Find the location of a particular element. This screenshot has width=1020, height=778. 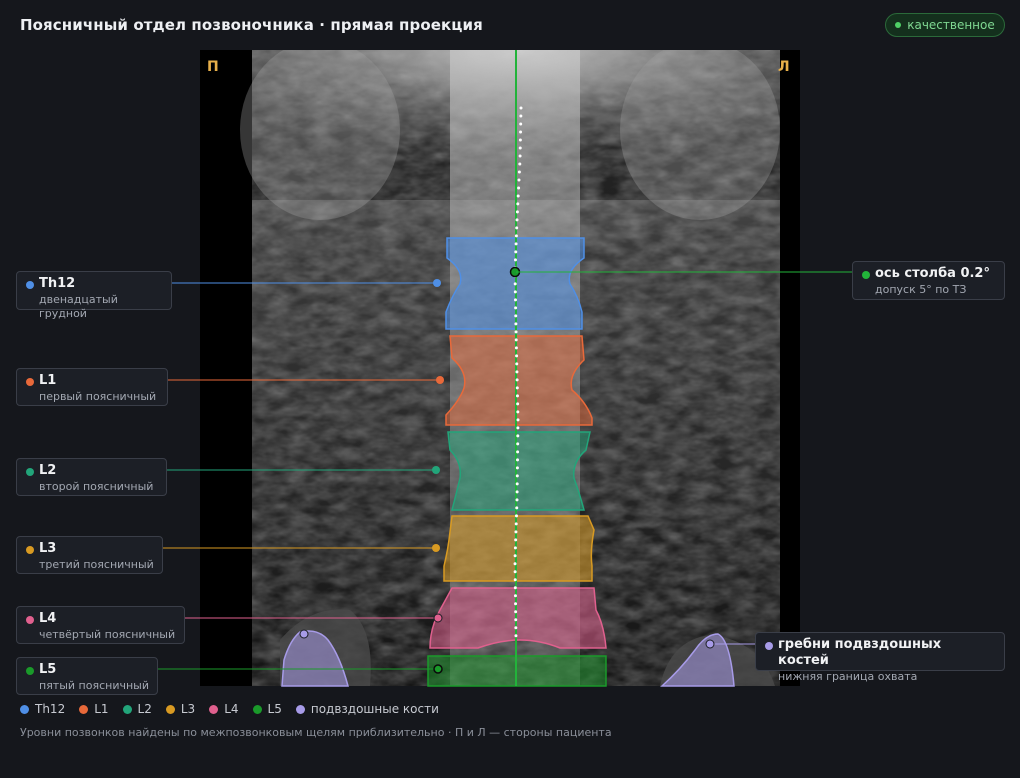

l3-color-dot is located at coordinates (30, 550).